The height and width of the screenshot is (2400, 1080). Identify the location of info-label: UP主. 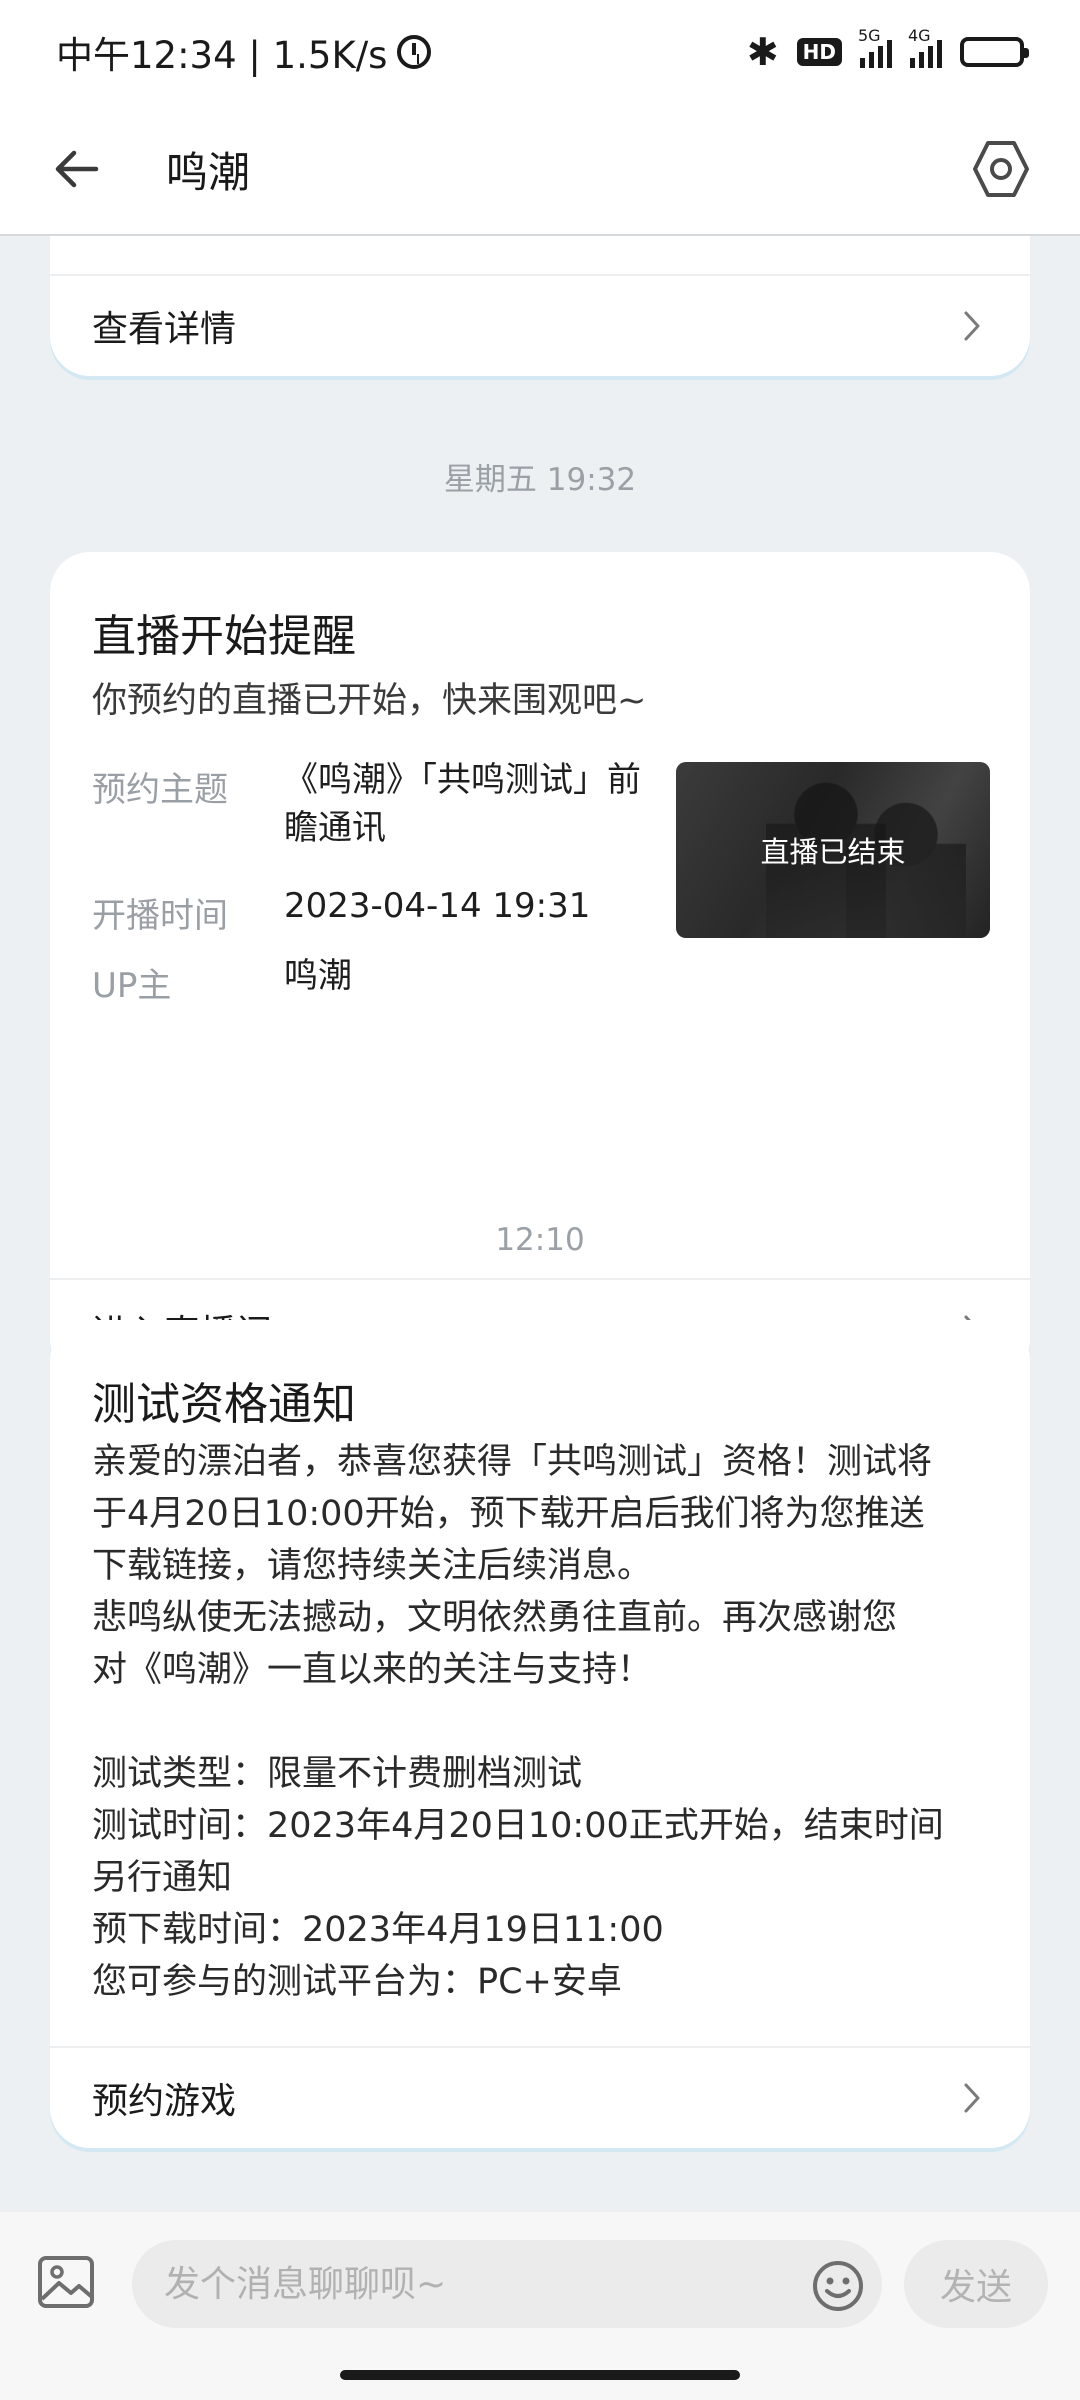
(132, 986).